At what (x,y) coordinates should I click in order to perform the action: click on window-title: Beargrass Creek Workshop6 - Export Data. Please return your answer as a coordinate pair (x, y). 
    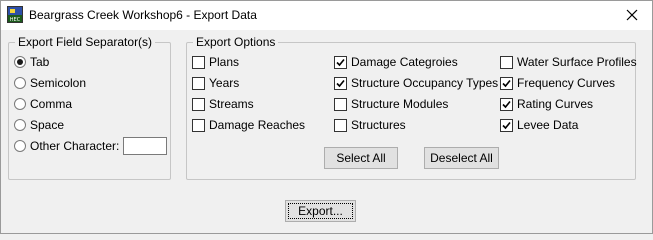
    Looking at the image, I should click on (143, 15).